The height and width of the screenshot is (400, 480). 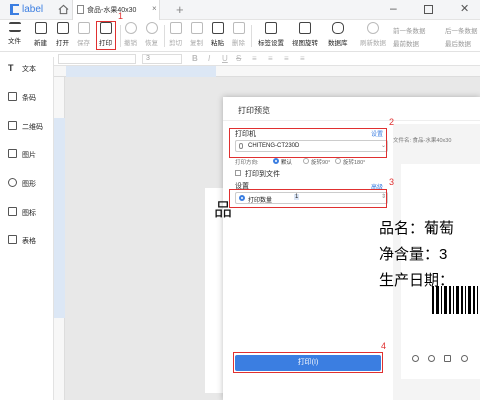 What do you see at coordinates (62, 28) in the screenshot?
I see `folder-icon` at bounding box center [62, 28].